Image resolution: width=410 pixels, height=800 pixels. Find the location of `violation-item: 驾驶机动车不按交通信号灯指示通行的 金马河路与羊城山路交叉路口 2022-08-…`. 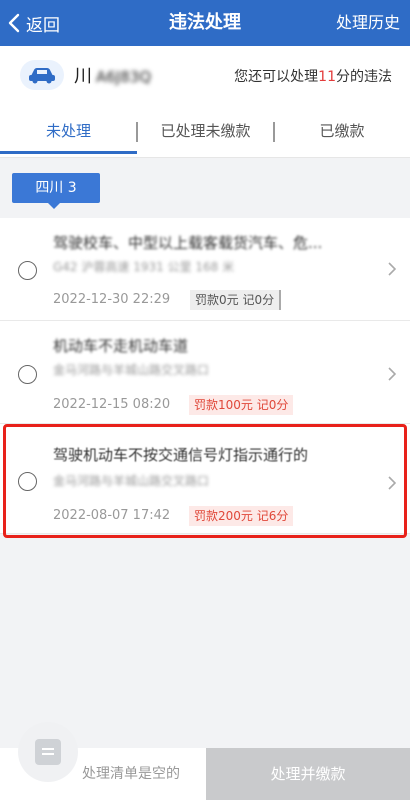

violation-item: 驾驶机动车不按交通信号灯指示通行的 金马河路与羊城山路交叉路口 2022-08-… is located at coordinates (205, 479).